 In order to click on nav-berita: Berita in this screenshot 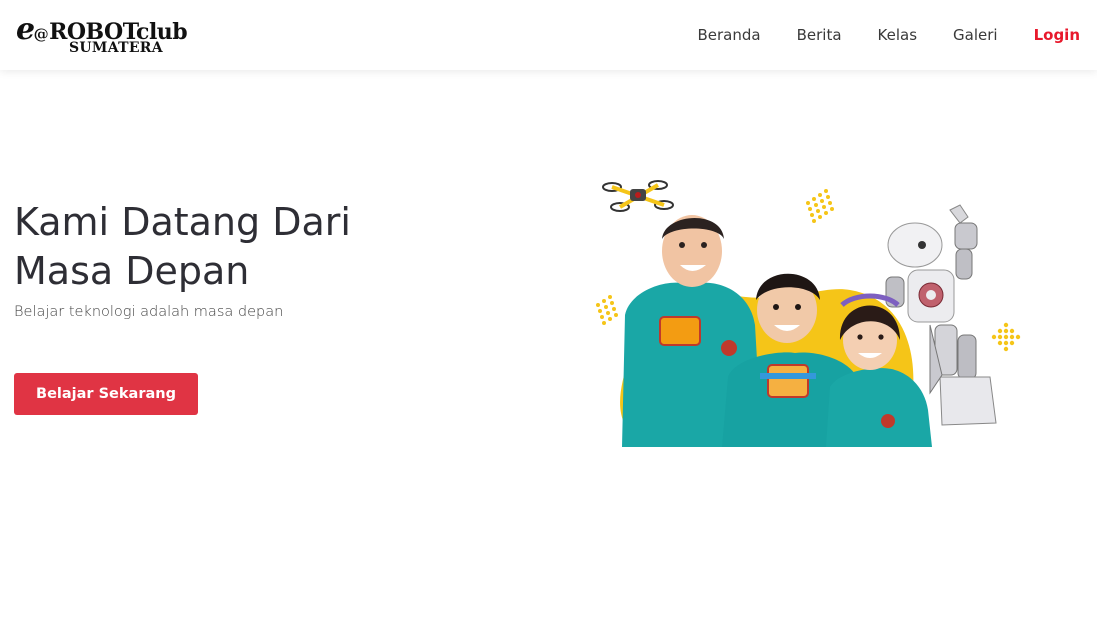, I will do `click(819, 35)`.